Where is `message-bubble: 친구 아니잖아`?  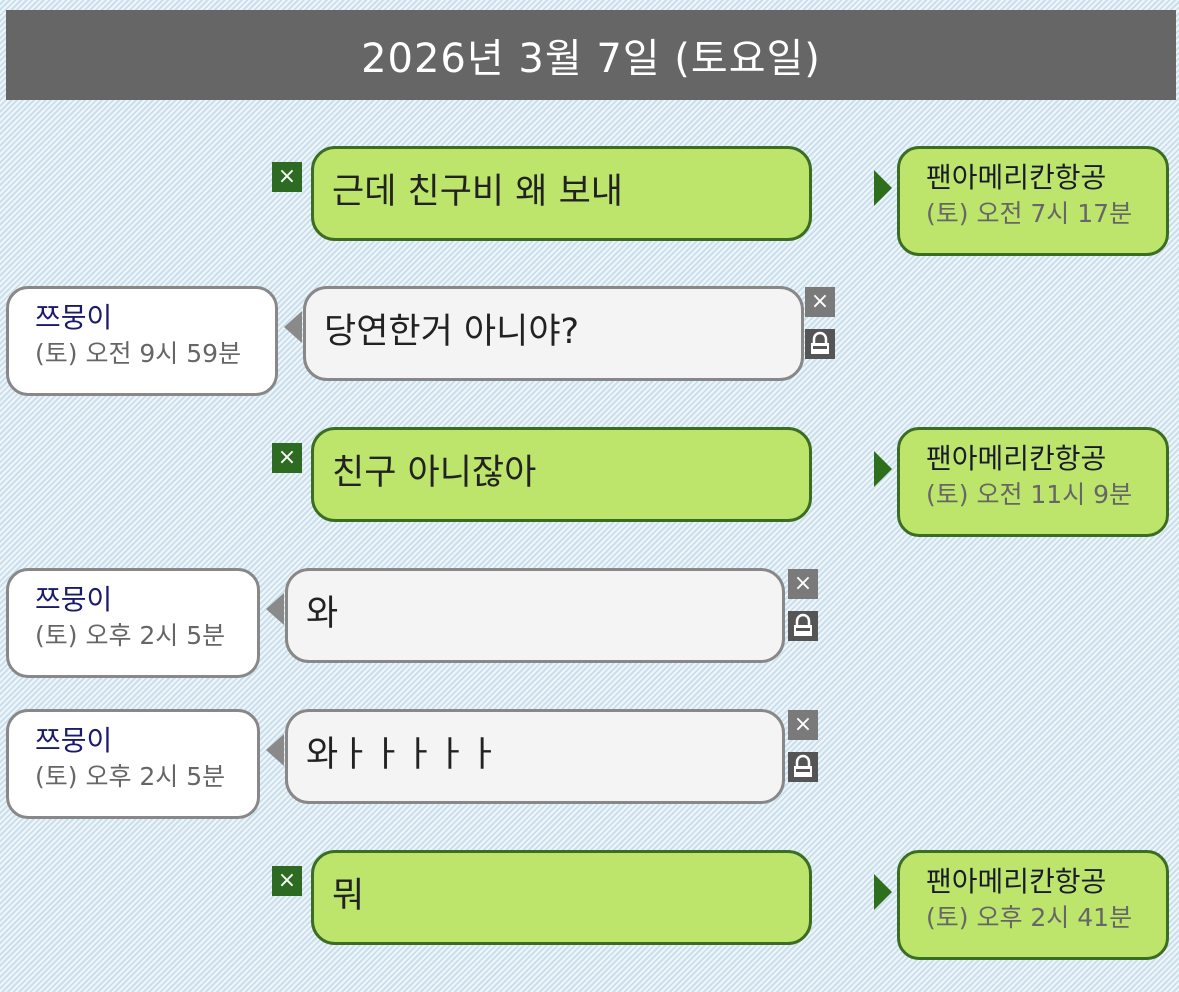 message-bubble: 친구 아니잖아 is located at coordinates (561, 474).